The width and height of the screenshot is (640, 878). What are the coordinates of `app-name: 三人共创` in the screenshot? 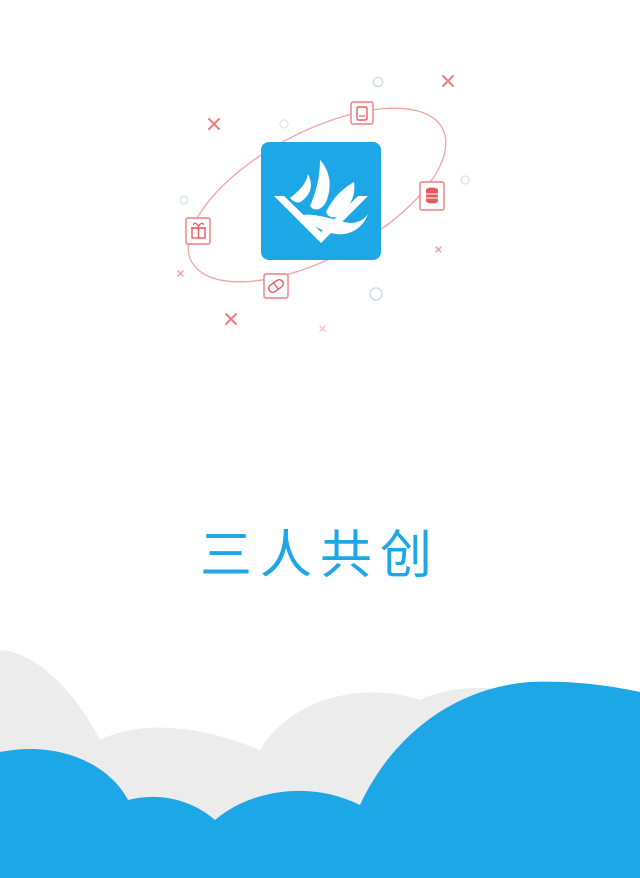 It's located at (319, 556).